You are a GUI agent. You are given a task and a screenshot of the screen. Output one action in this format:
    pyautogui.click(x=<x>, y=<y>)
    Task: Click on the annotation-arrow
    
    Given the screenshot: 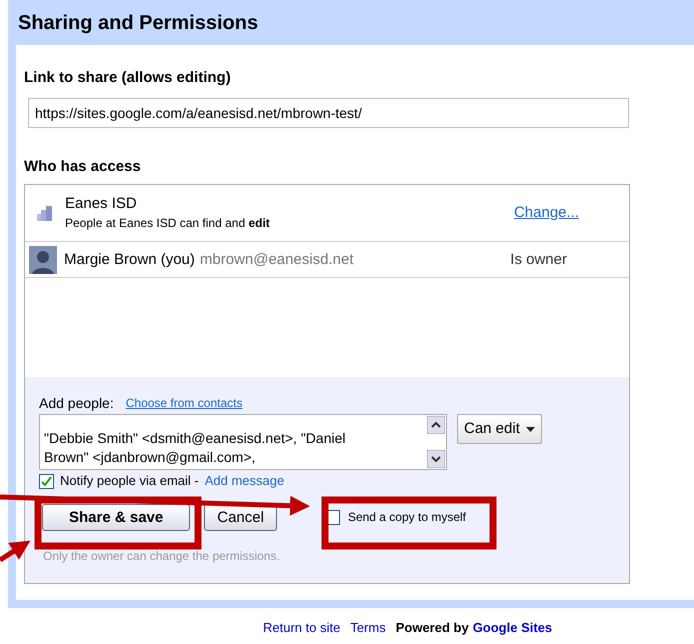 What is the action you would take?
    pyautogui.click(x=15, y=551)
    